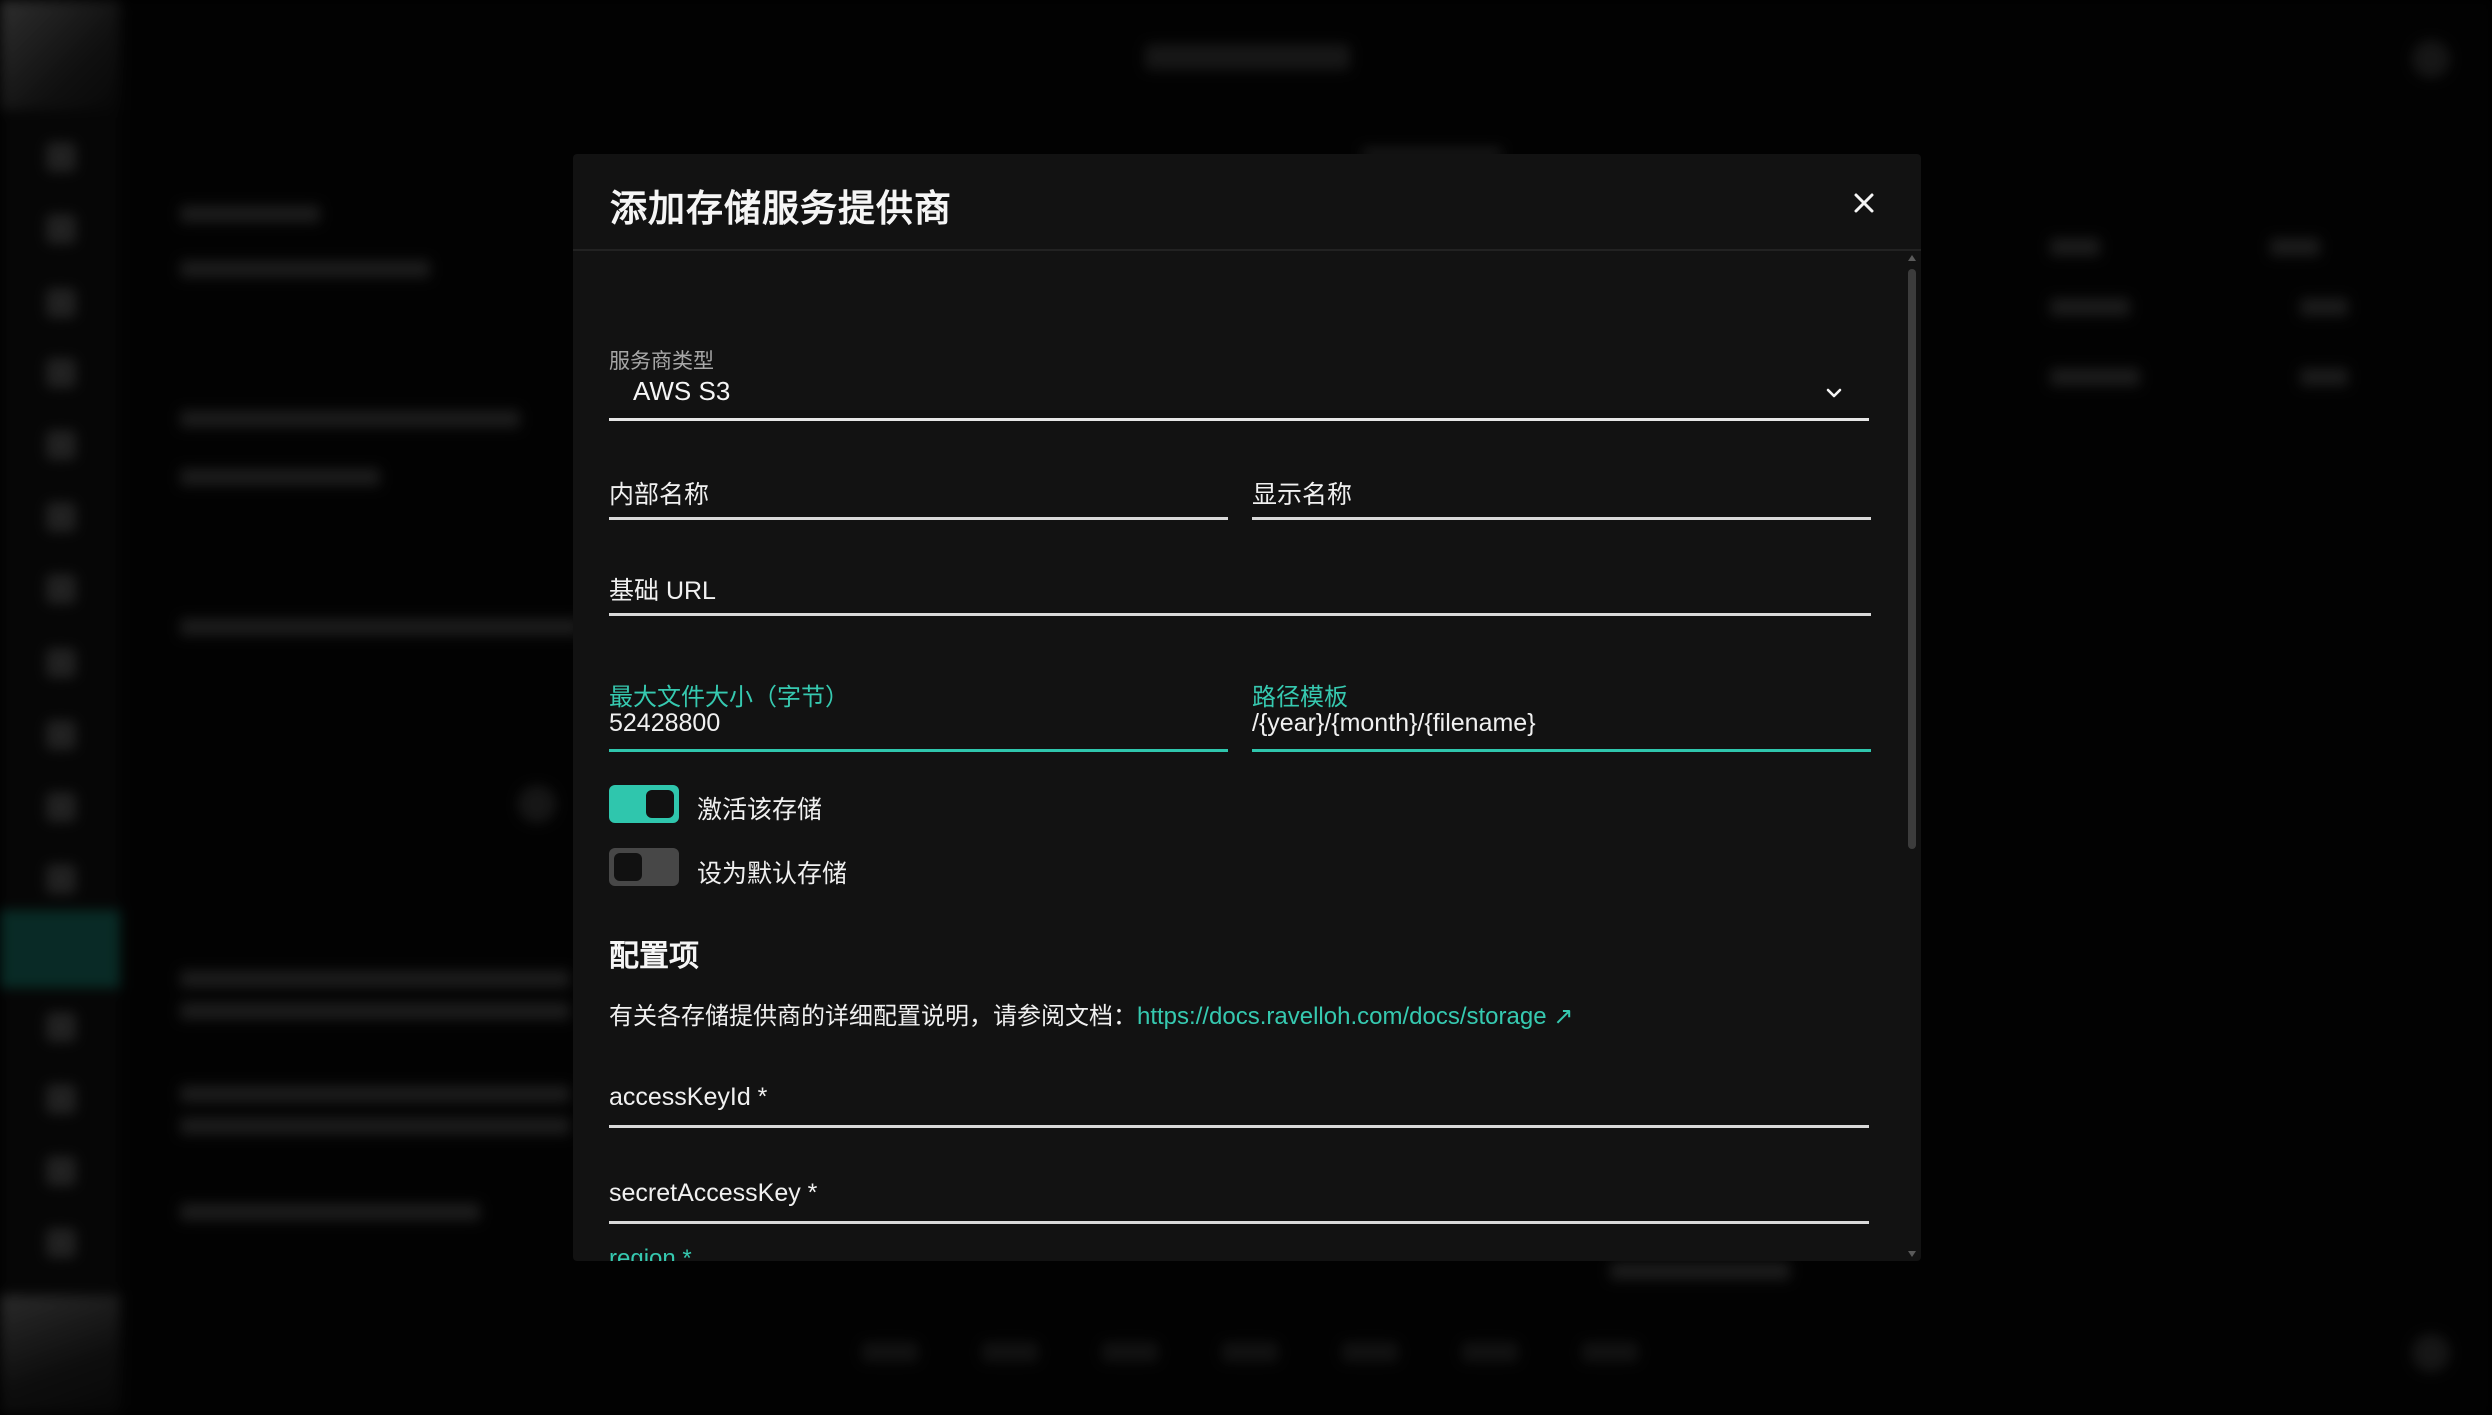  Describe the element at coordinates (1912, 559) in the screenshot. I see `scrollbar-thumb` at that location.